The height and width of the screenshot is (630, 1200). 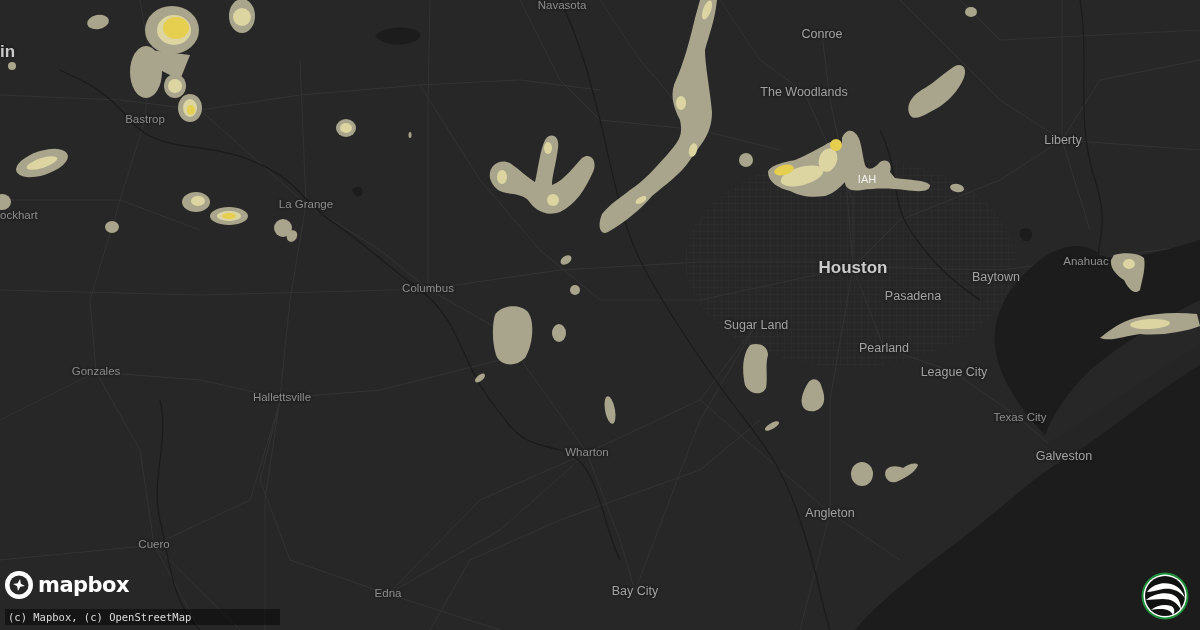 I want to click on logo-icon, so click(x=19, y=585).